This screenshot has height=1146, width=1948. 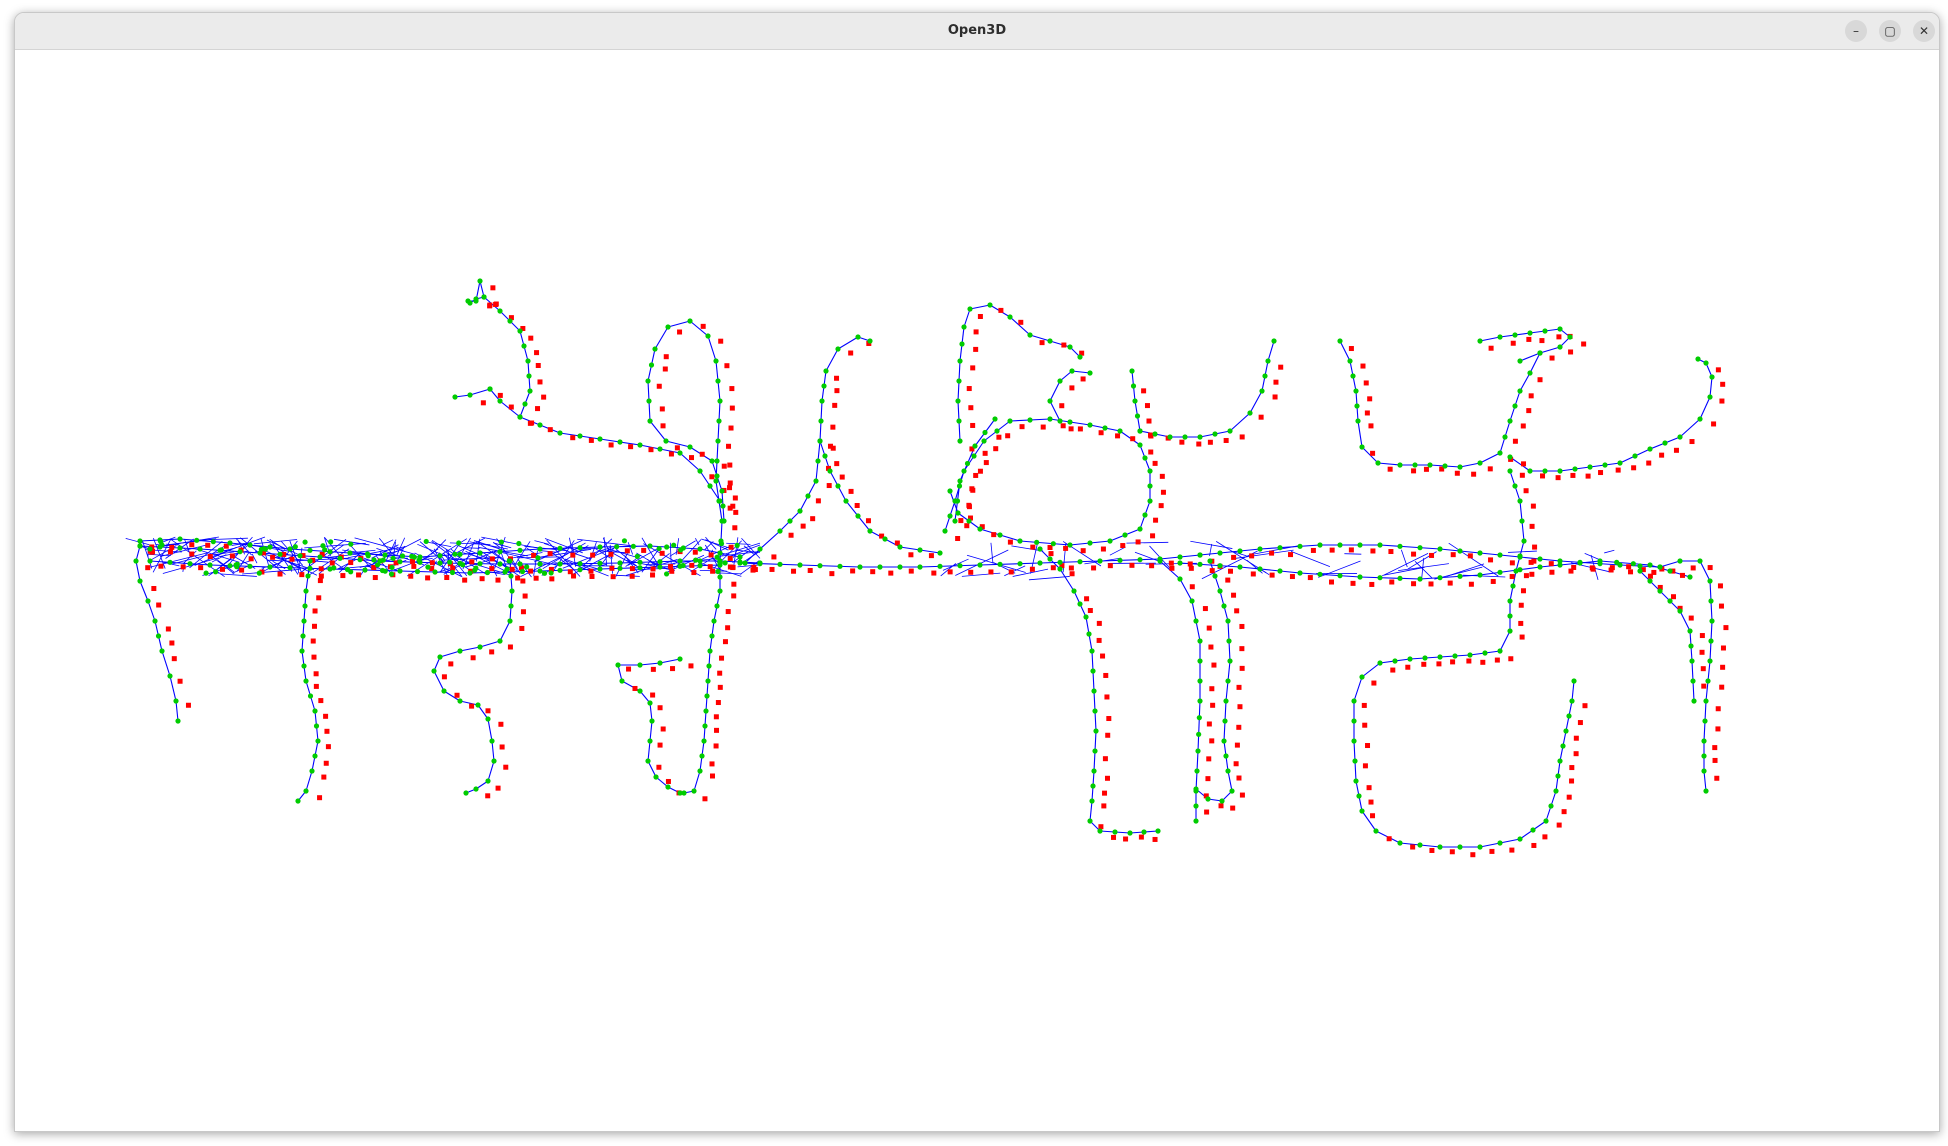 What do you see at coordinates (1924, 31) in the screenshot?
I see `close-button: ✕` at bounding box center [1924, 31].